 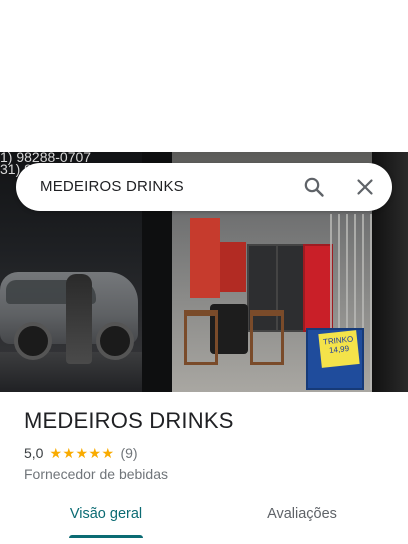 What do you see at coordinates (233, 267) in the screenshot?
I see `red-wall` at bounding box center [233, 267].